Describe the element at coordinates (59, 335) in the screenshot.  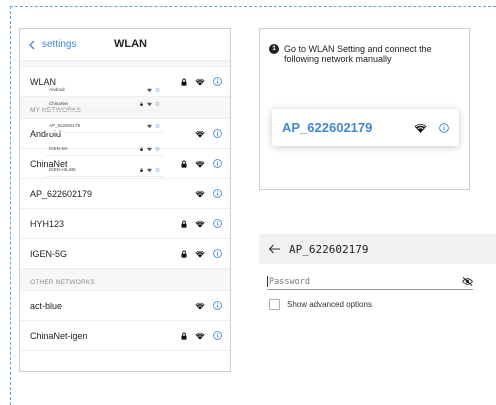
I see `network-name: ChinaNet-igen` at that location.